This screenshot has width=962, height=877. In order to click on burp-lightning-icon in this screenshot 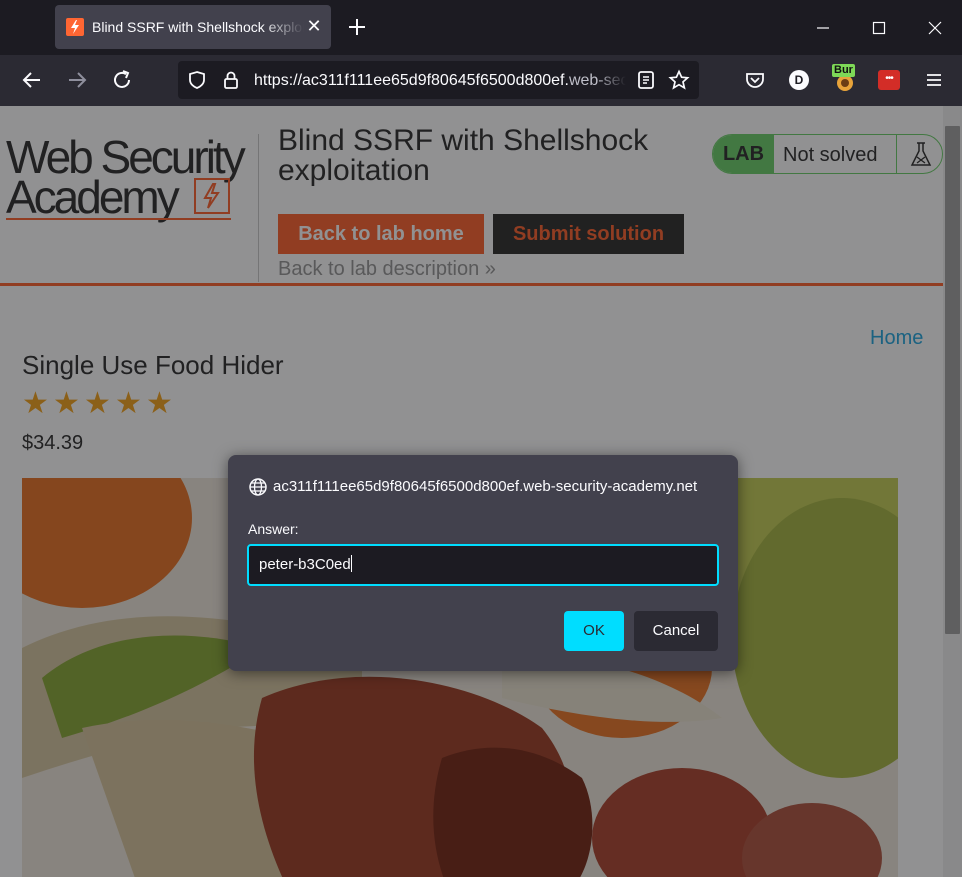, I will do `click(75, 27)`.